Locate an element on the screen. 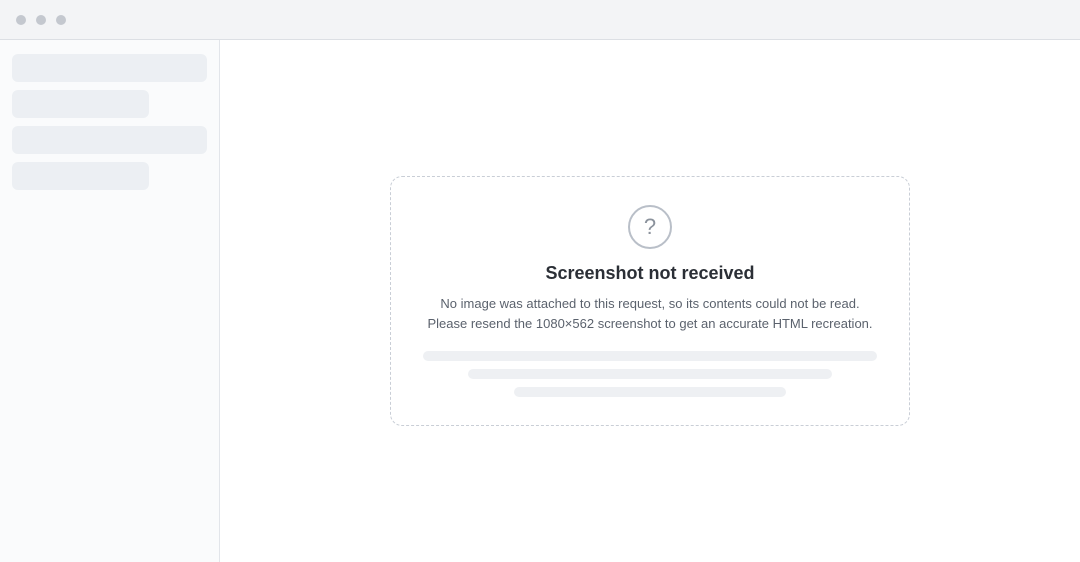  content-placeholder is located at coordinates (650, 374).